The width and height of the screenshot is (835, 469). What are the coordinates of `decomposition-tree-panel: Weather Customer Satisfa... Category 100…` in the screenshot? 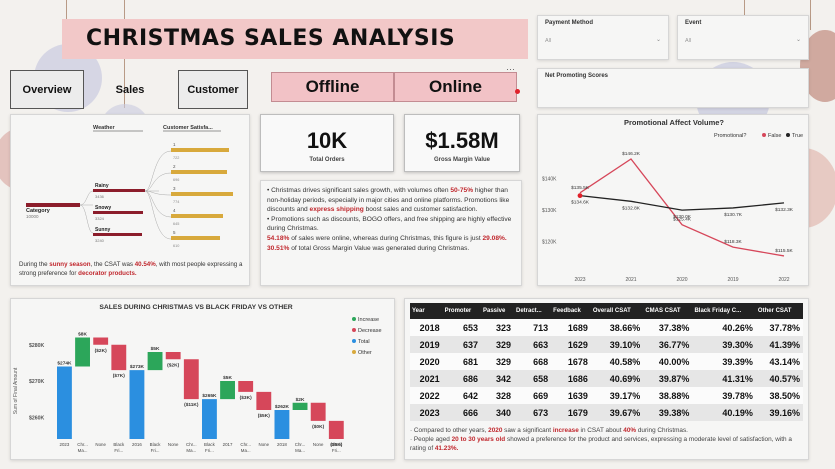 It's located at (130, 200).